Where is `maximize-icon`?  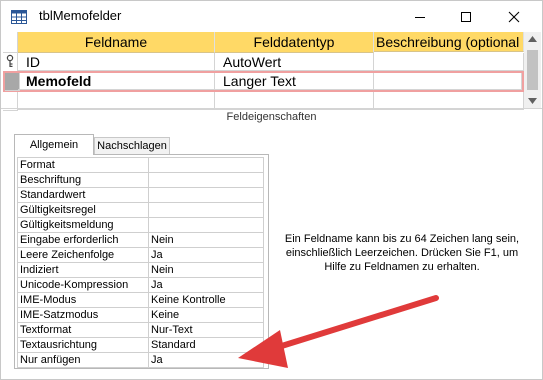 maximize-icon is located at coordinates (466, 16).